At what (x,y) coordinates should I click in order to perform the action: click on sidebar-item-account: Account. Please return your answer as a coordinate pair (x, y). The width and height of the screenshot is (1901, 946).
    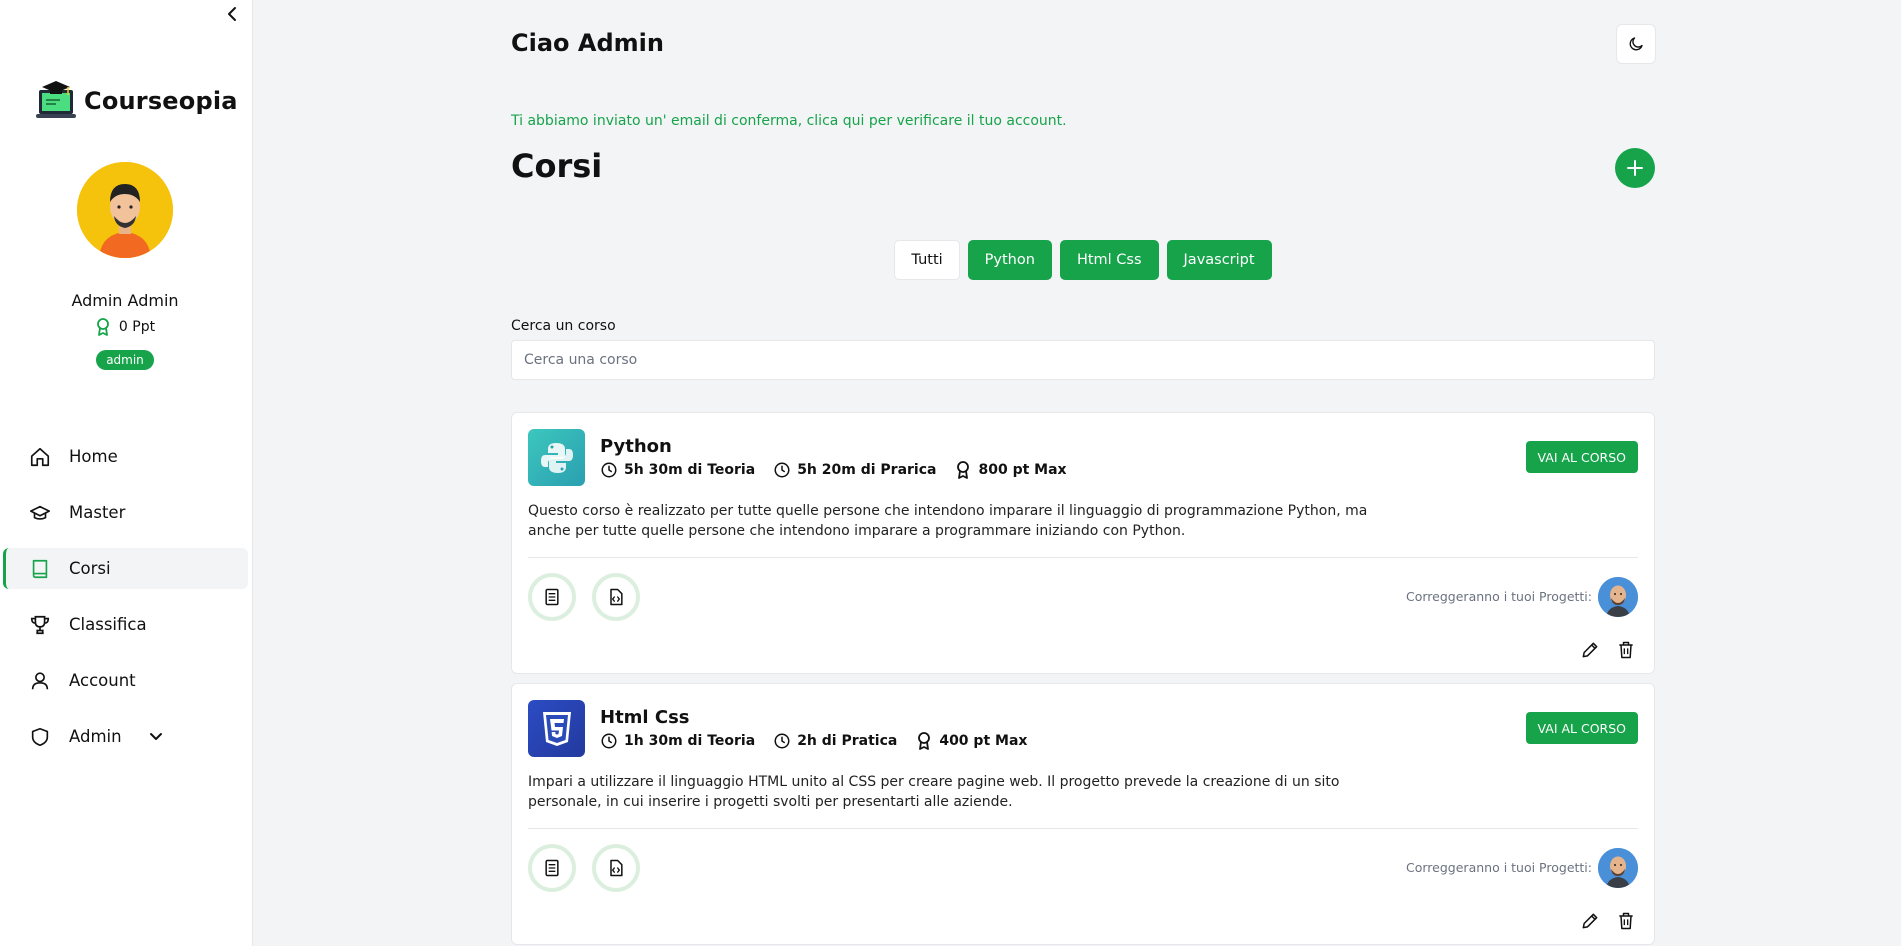
    Looking at the image, I should click on (125, 680).